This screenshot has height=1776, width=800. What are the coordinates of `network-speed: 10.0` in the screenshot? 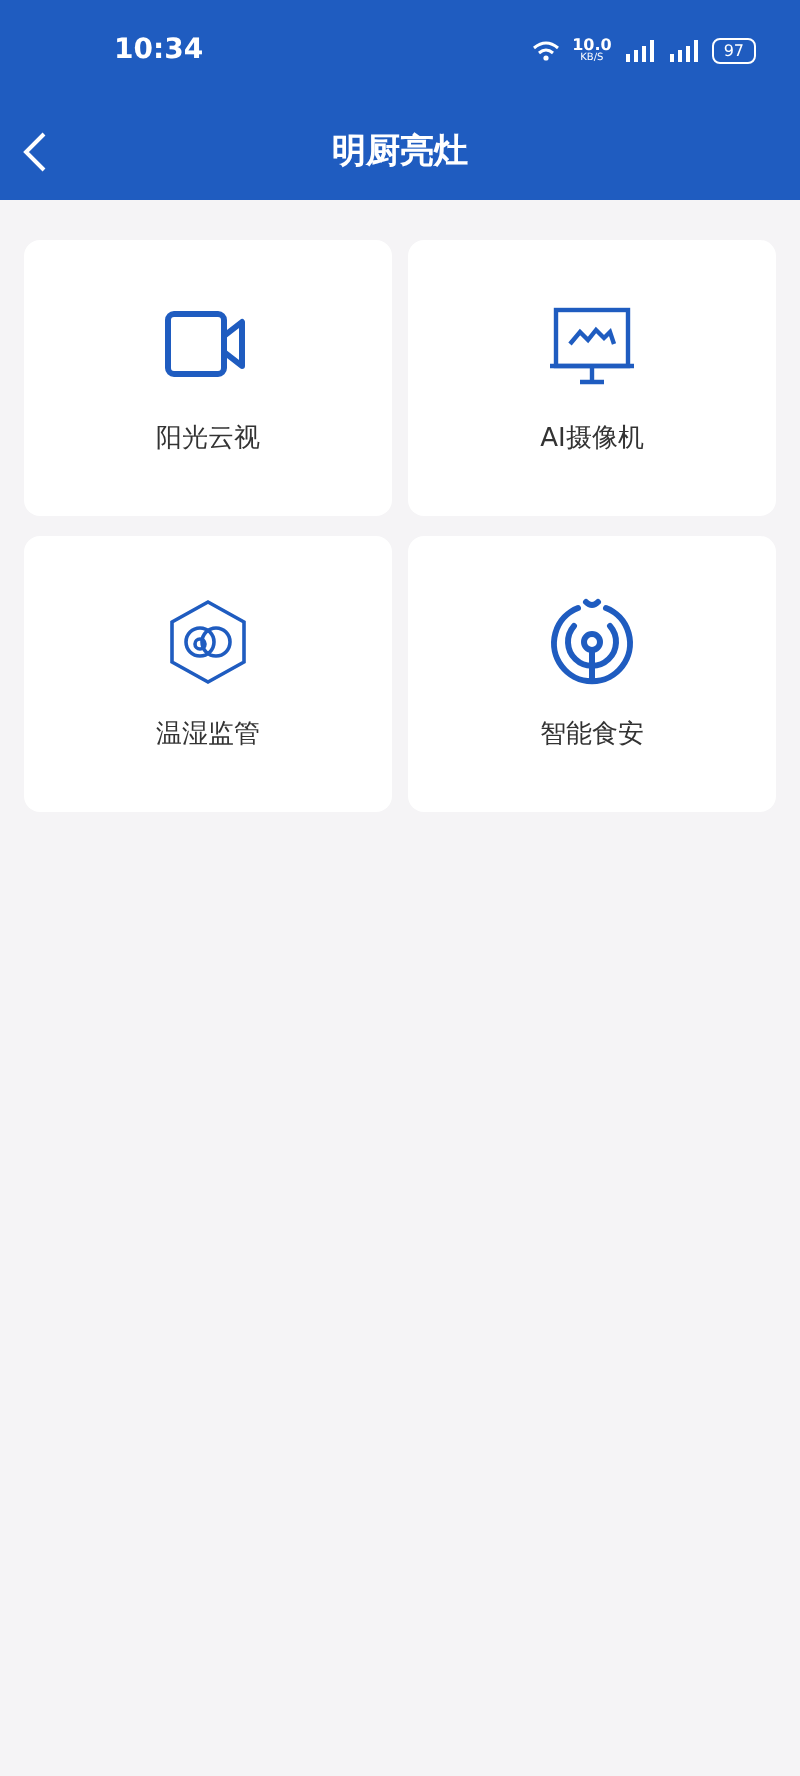 It's located at (592, 45).